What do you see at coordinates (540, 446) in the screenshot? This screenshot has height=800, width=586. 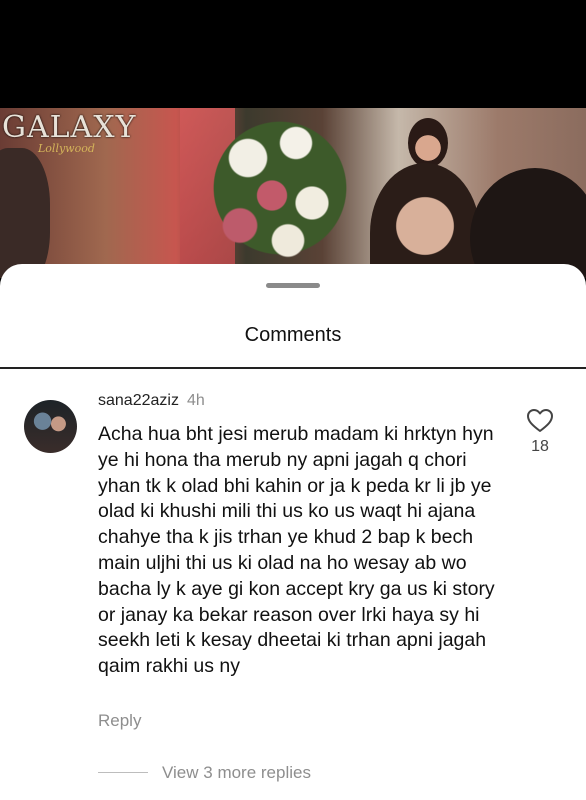 I see `like-count: 18` at bounding box center [540, 446].